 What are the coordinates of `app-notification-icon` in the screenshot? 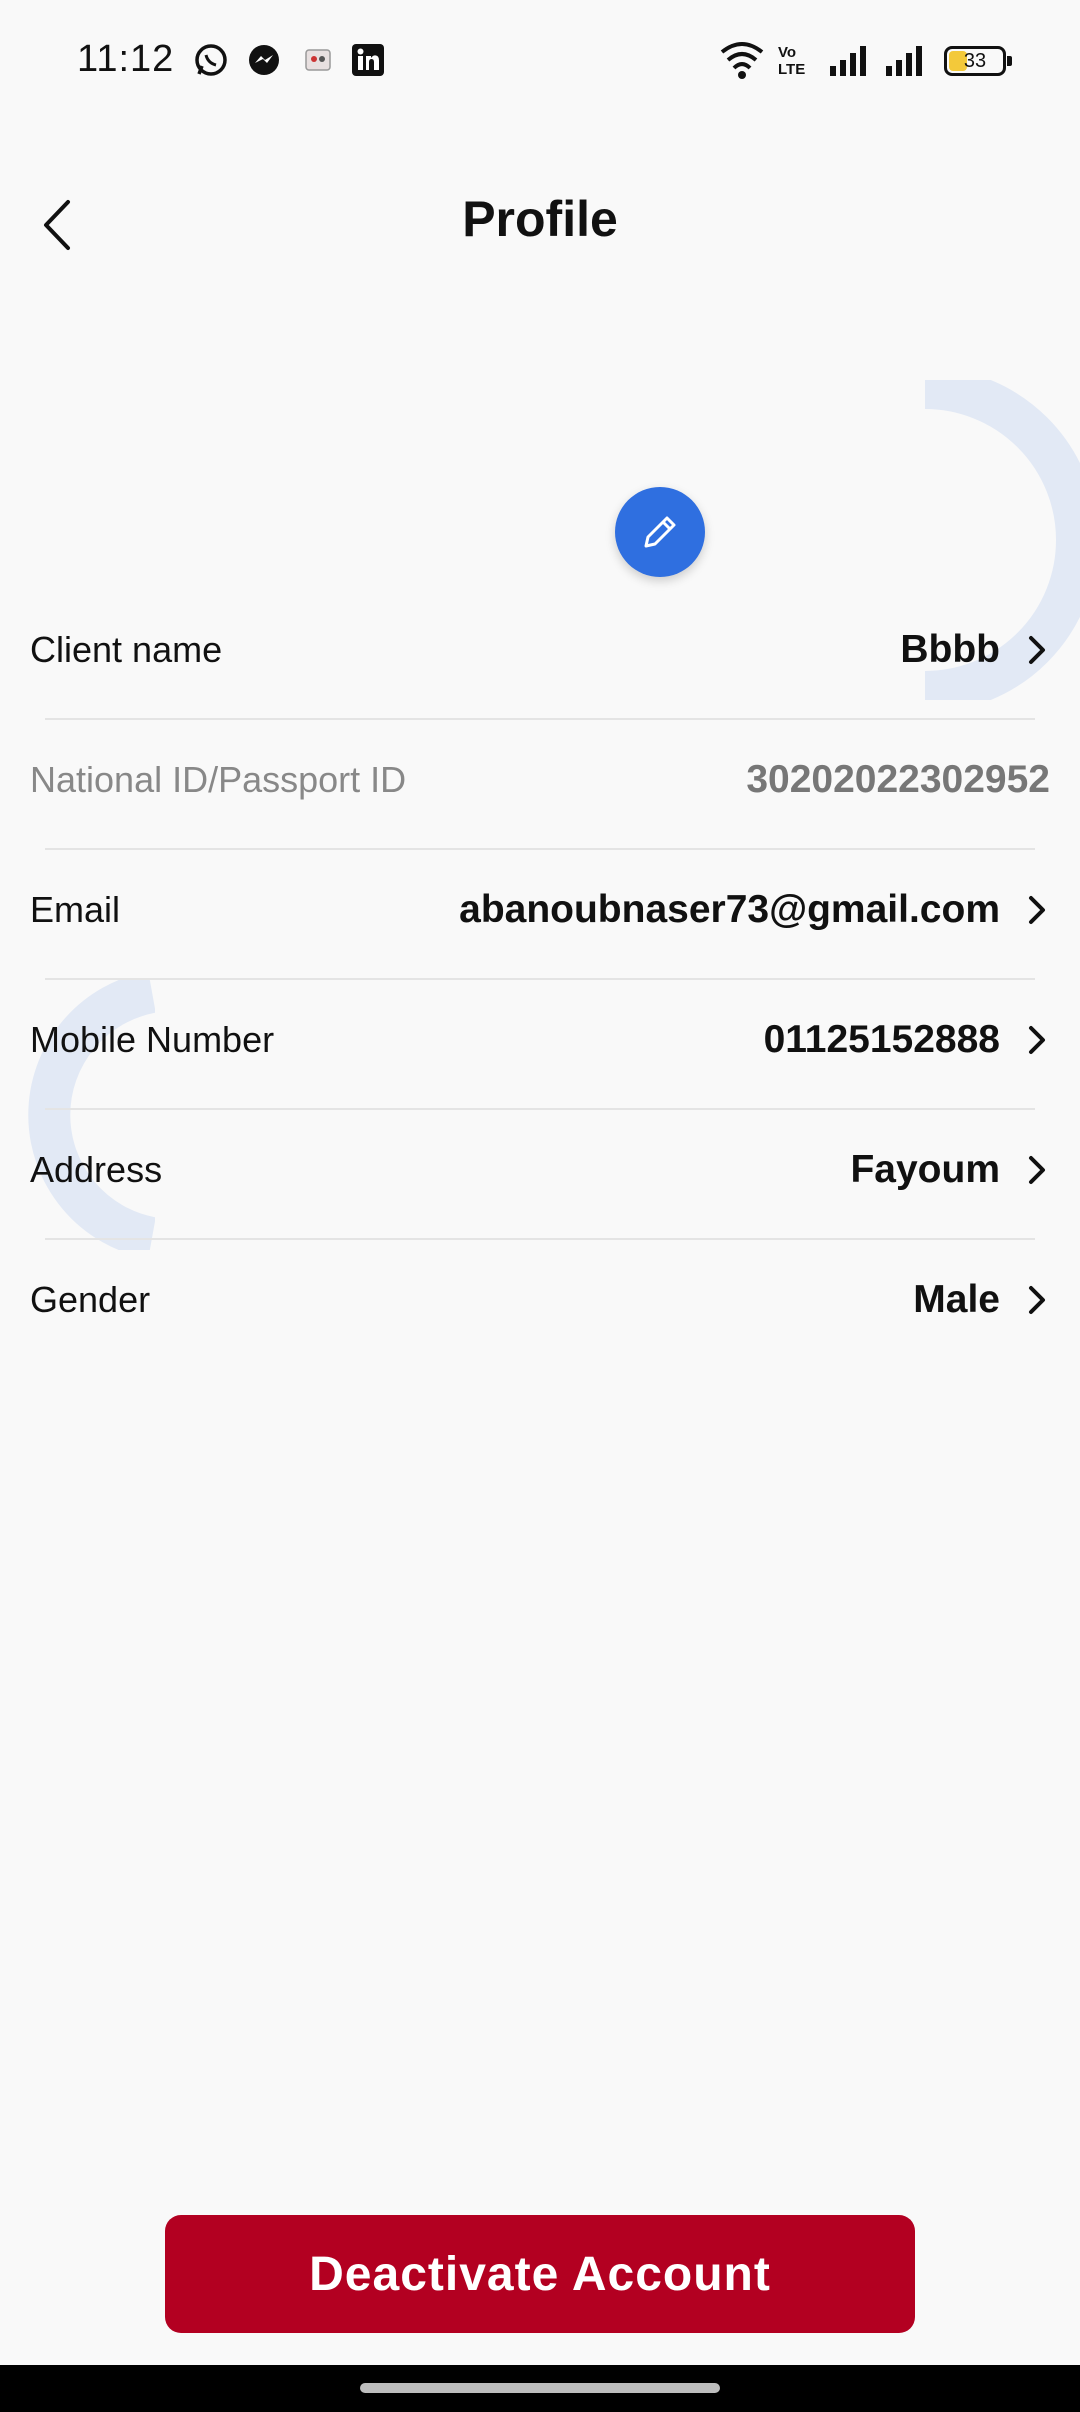 It's located at (318, 60).